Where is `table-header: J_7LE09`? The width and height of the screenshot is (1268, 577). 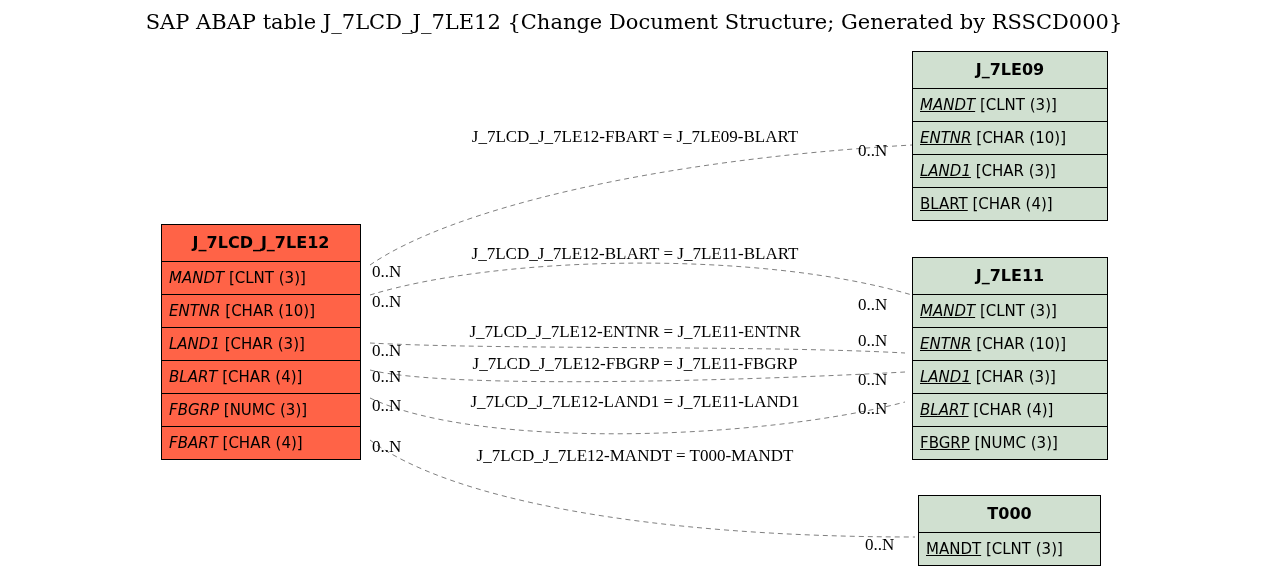
table-header: J_7LE09 is located at coordinates (1010, 70).